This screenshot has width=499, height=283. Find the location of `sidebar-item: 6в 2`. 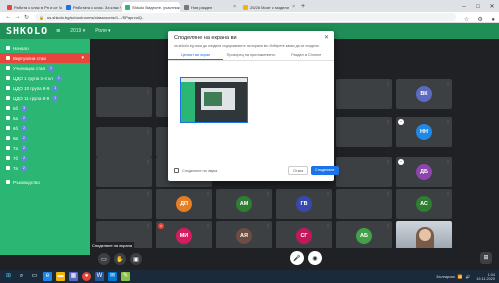

sidebar-item: 6в 2 is located at coordinates (45, 138).